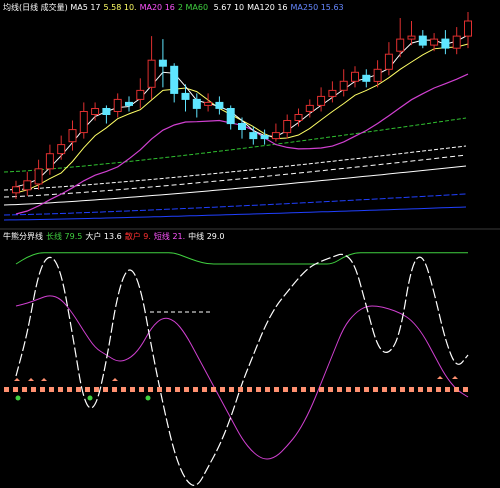  Describe the element at coordinates (169, 236) in the screenshot. I see `indicator-legend-item-4: 短线 21.` at that location.